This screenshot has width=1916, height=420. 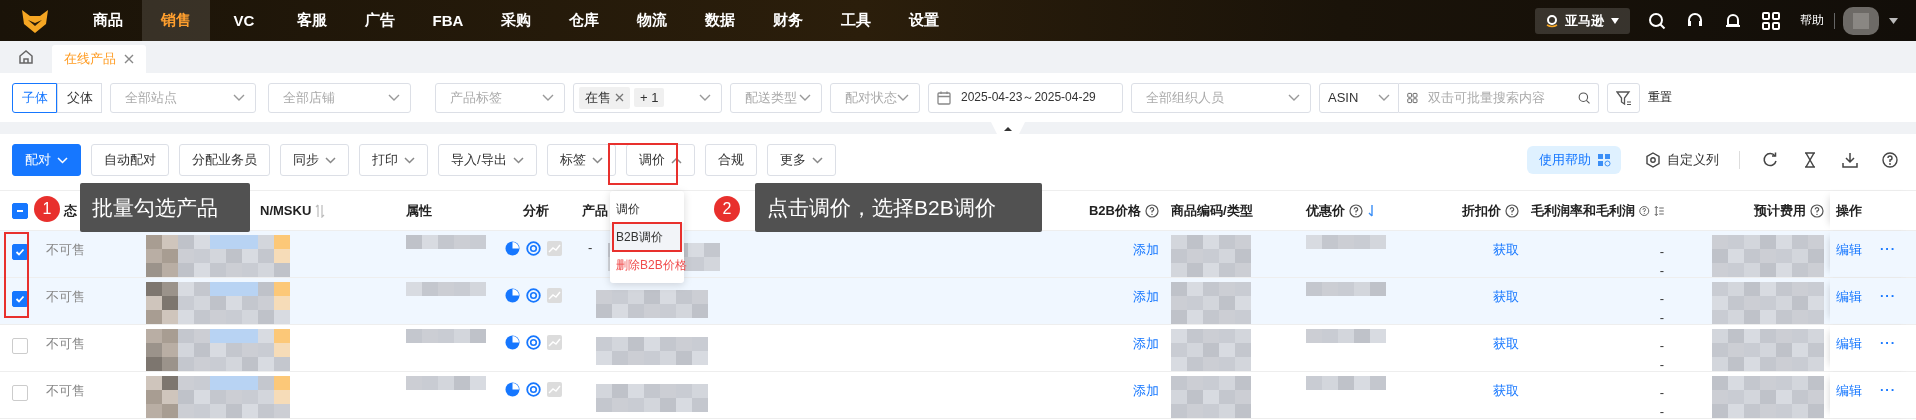 I want to click on store-selector: 亚马逊, so click(x=1582, y=20).